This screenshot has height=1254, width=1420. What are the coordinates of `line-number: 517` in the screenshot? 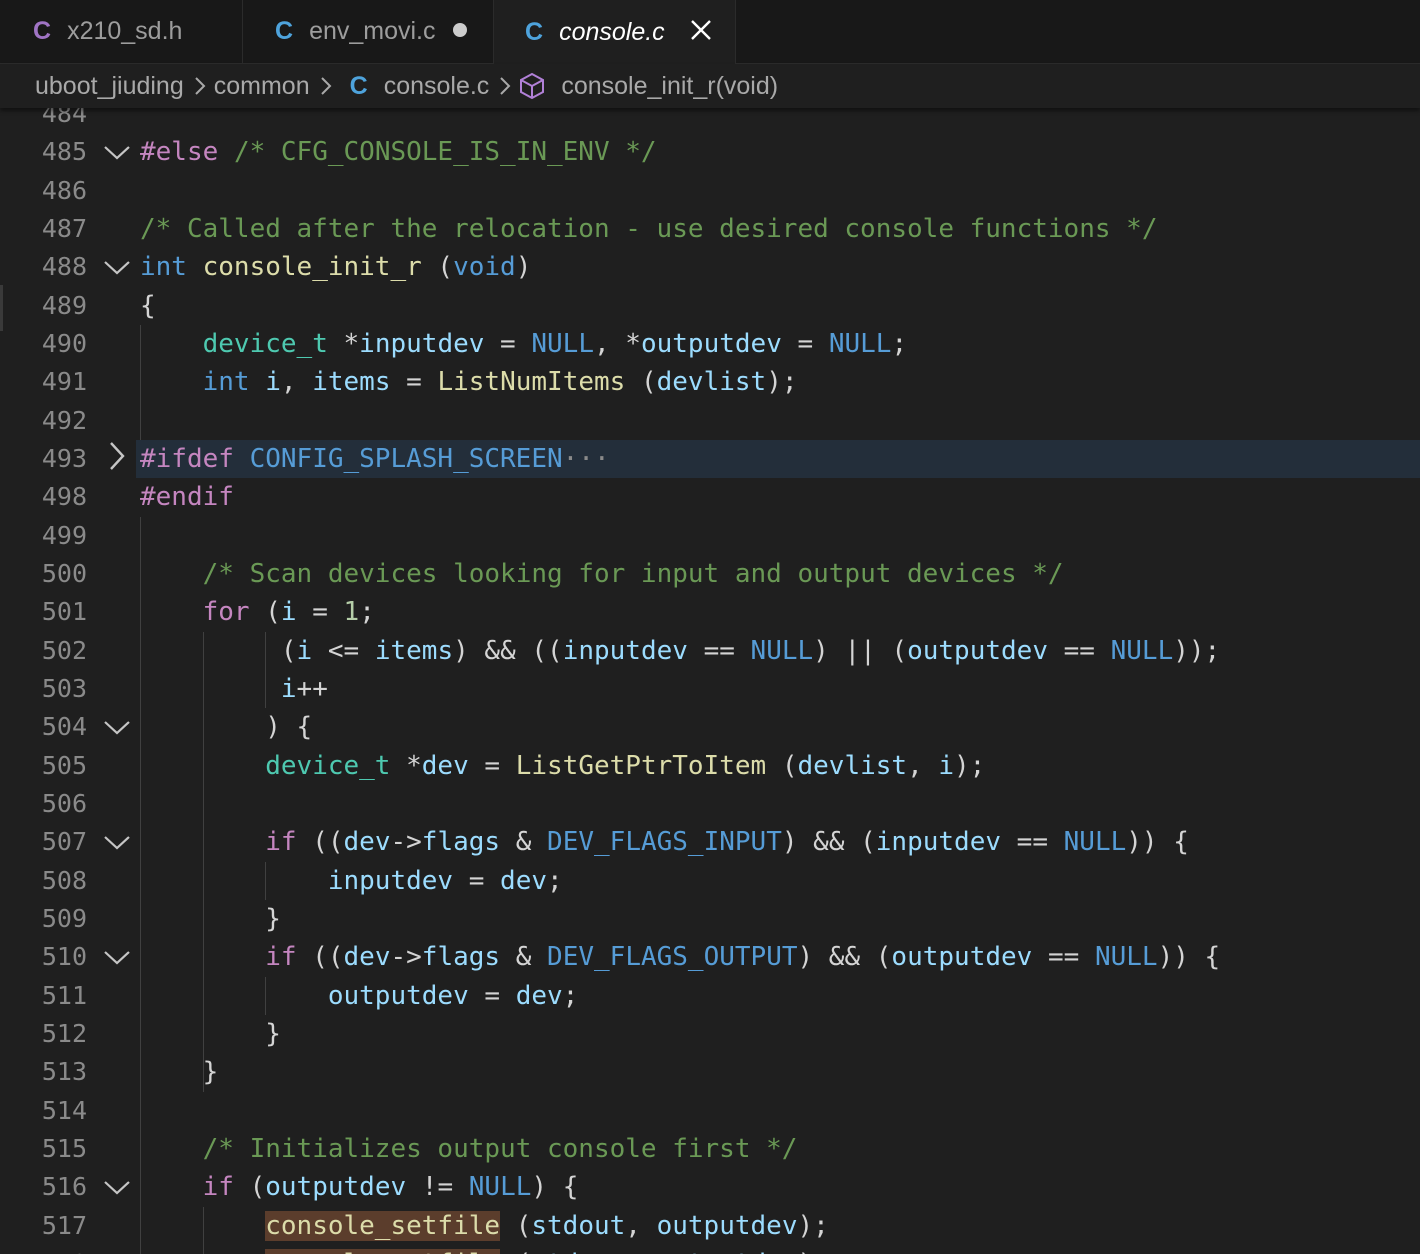 It's located at (64, 1225).